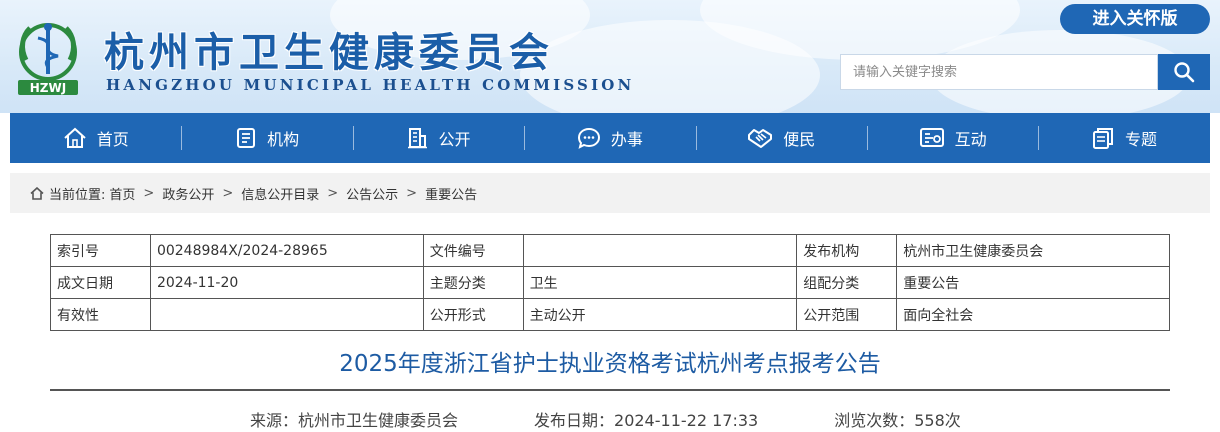 The image size is (1220, 432). What do you see at coordinates (897, 420) in the screenshot?
I see `article-views: 浏览次数：558次` at bounding box center [897, 420].